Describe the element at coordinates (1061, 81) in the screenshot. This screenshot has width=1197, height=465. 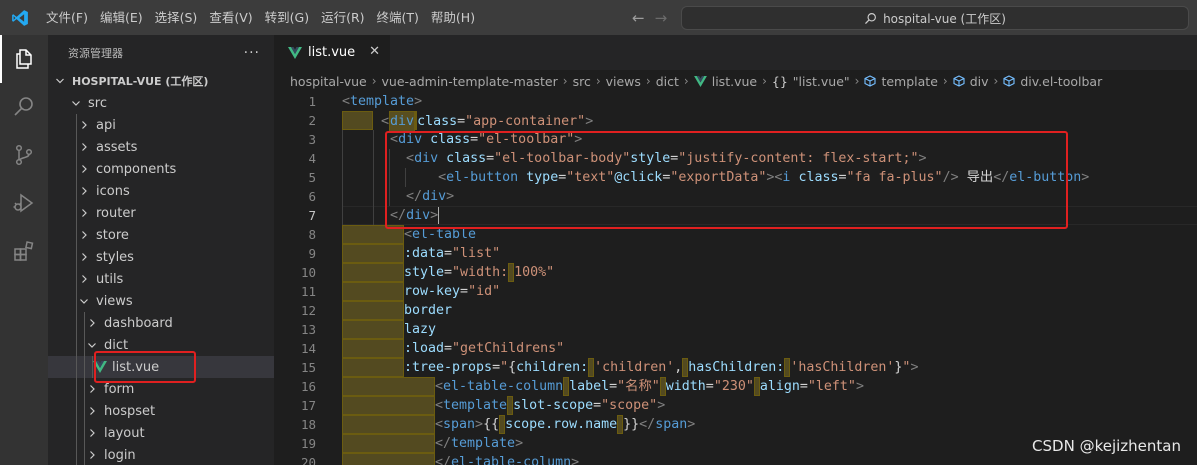
I see `breadcrumb-item: div.el-toolbar` at that location.